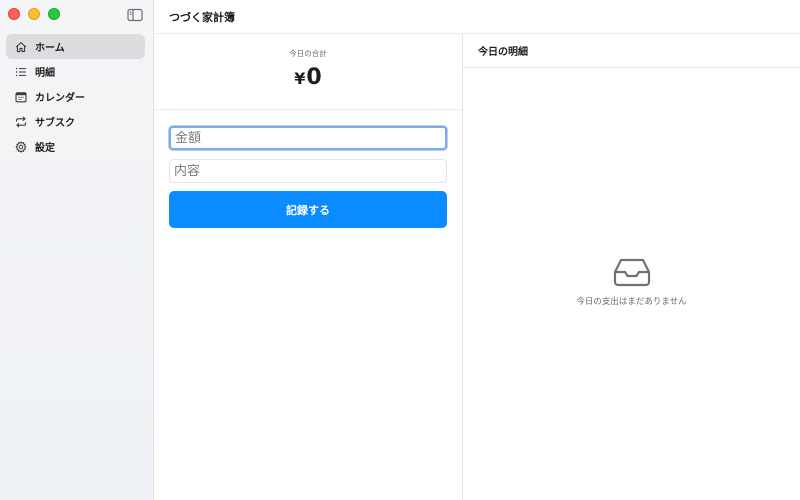 Image resolution: width=800 pixels, height=500 pixels. What do you see at coordinates (308, 53) in the screenshot?
I see `today-total-label: 今日の合計` at bounding box center [308, 53].